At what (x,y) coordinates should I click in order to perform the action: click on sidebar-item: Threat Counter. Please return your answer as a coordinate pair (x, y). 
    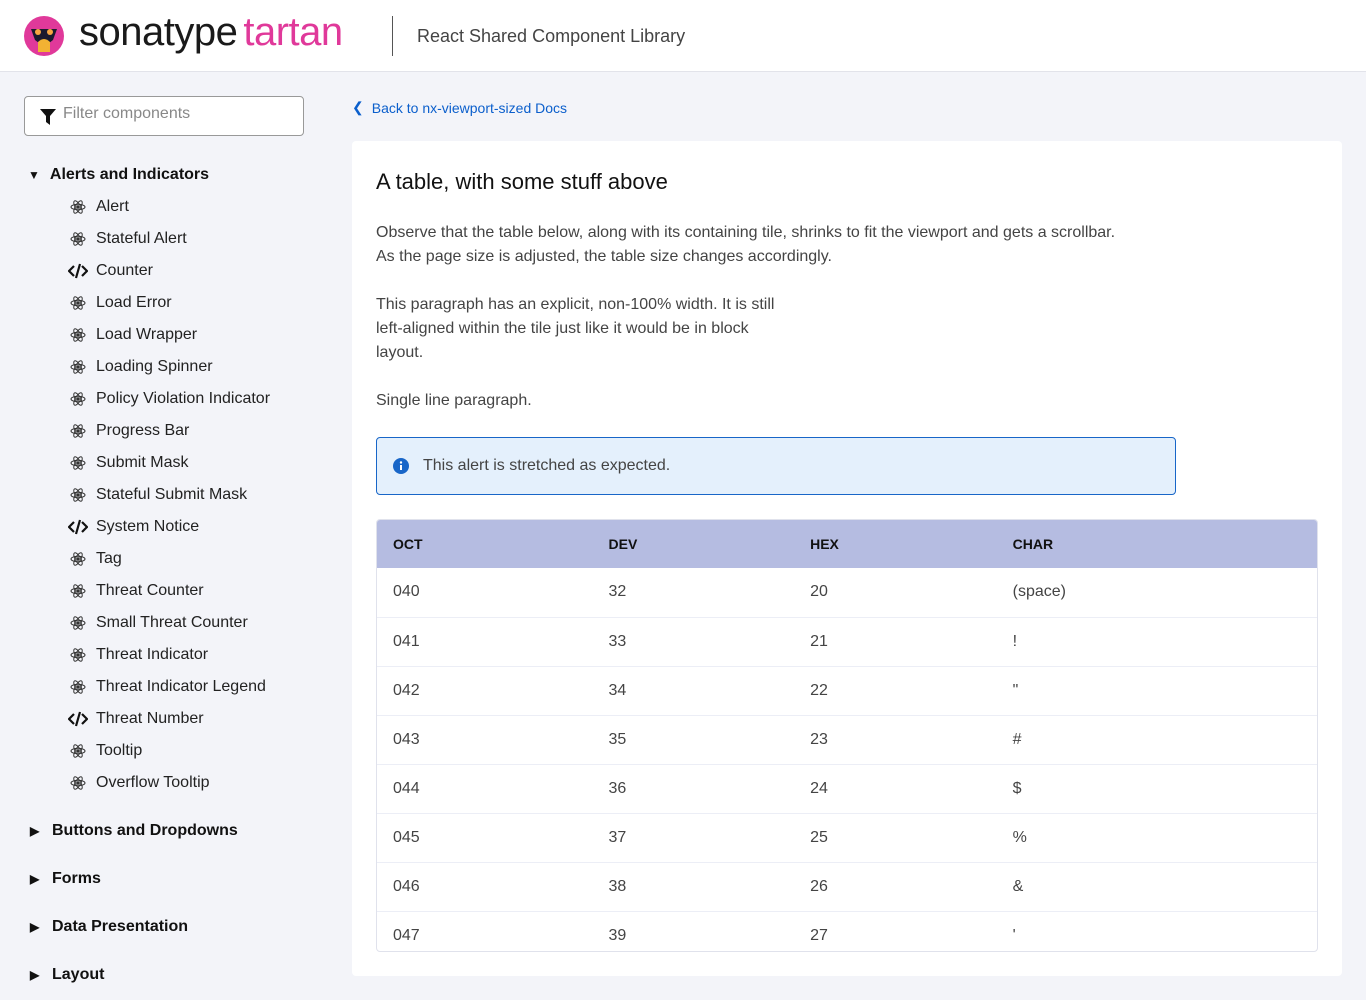
    Looking at the image, I should click on (136, 591).